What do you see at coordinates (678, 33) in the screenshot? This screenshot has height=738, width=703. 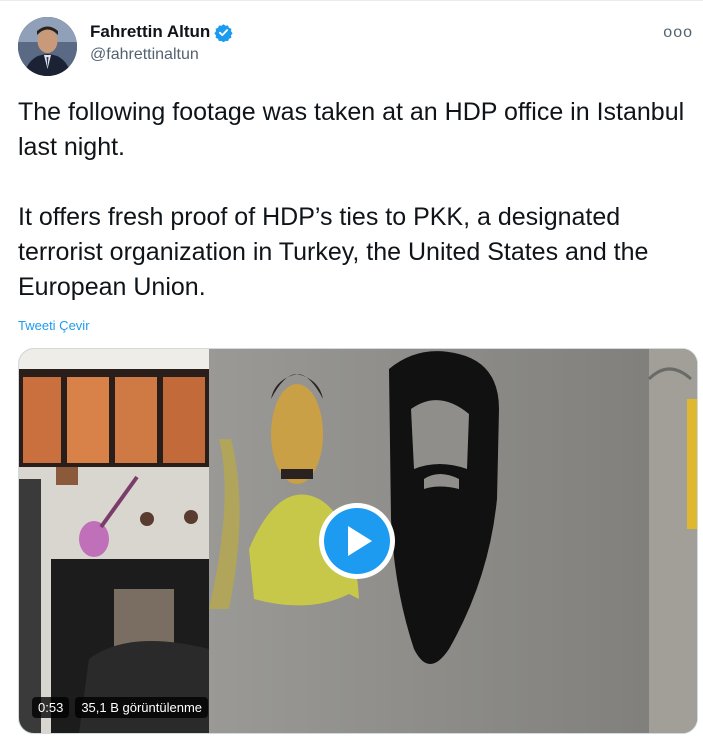 I see `more-options-icon: ooo` at bounding box center [678, 33].